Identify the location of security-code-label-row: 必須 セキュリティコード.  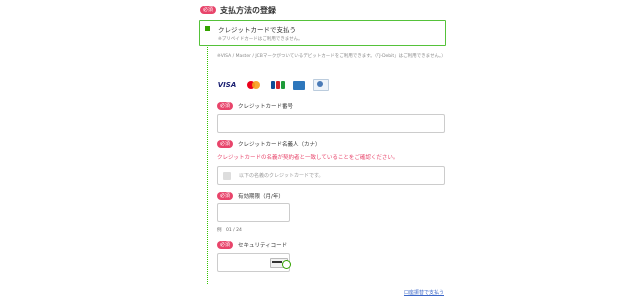
(252, 245).